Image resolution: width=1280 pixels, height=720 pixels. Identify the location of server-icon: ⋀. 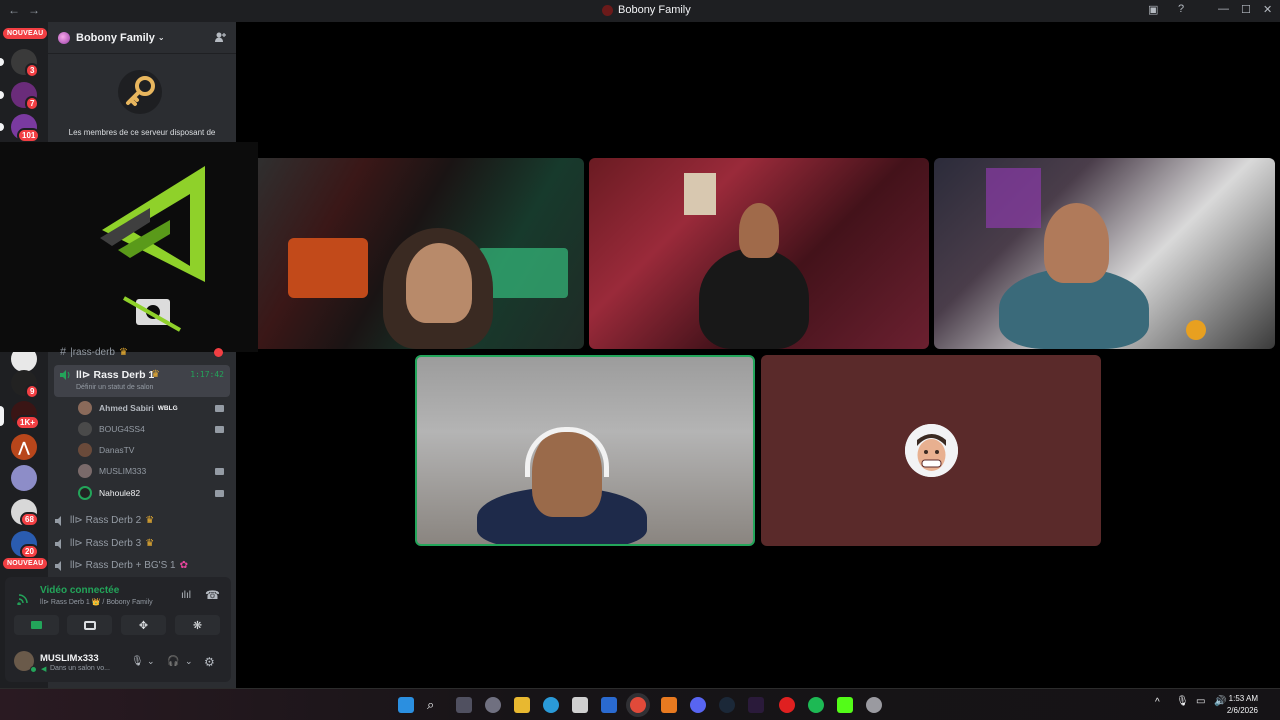
(24, 447).